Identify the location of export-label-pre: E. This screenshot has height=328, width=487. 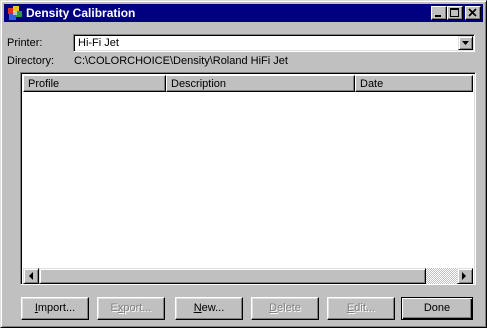
(114, 308).